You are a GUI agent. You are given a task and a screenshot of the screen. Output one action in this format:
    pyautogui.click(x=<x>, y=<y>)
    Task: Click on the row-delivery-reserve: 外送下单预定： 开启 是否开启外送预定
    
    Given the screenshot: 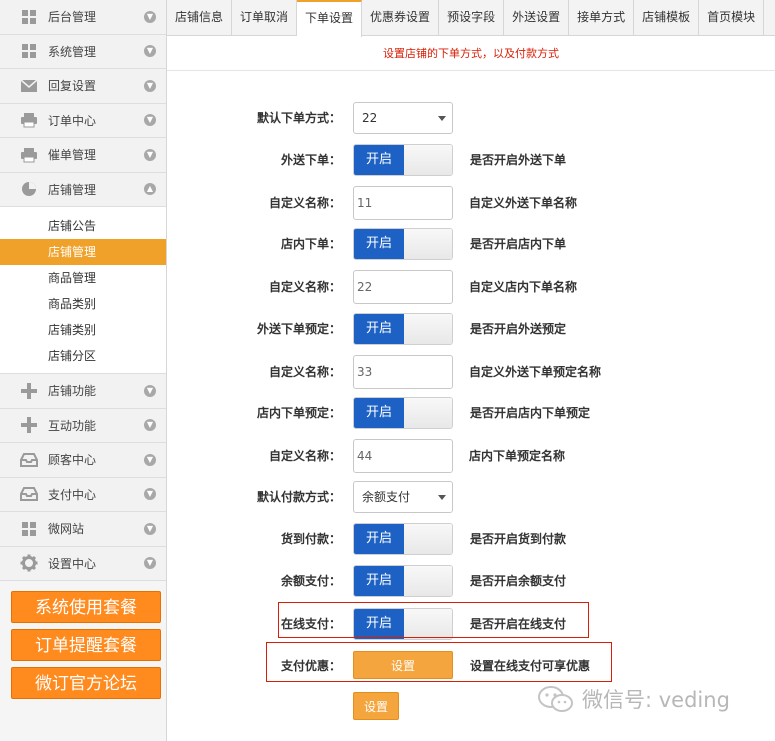 What is the action you would take?
    pyautogui.click(x=471, y=329)
    